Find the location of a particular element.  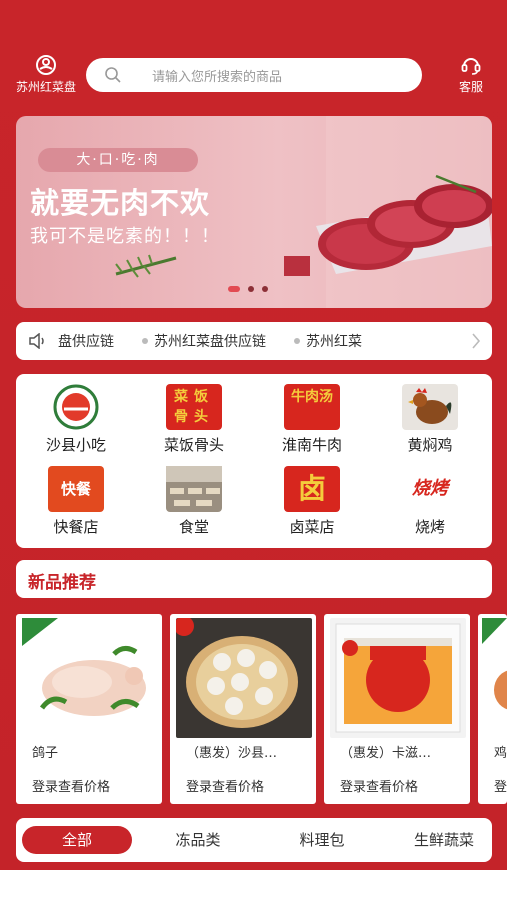

tab-all: 全部 is located at coordinates (77, 840).